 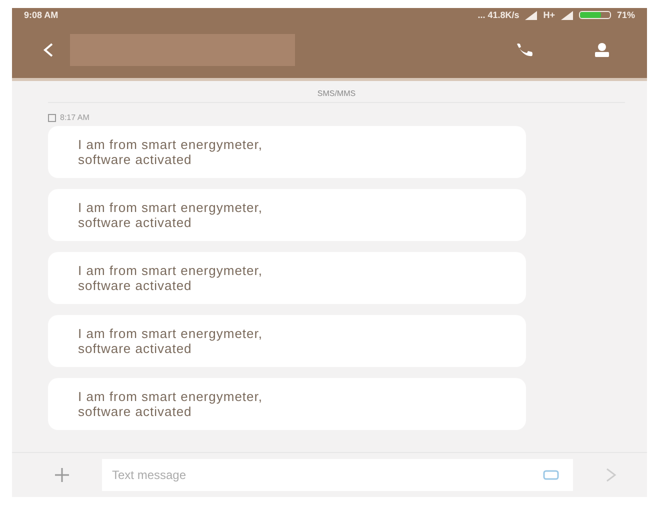 What do you see at coordinates (549, 15) in the screenshot?
I see `network-type-text: H+` at bounding box center [549, 15].